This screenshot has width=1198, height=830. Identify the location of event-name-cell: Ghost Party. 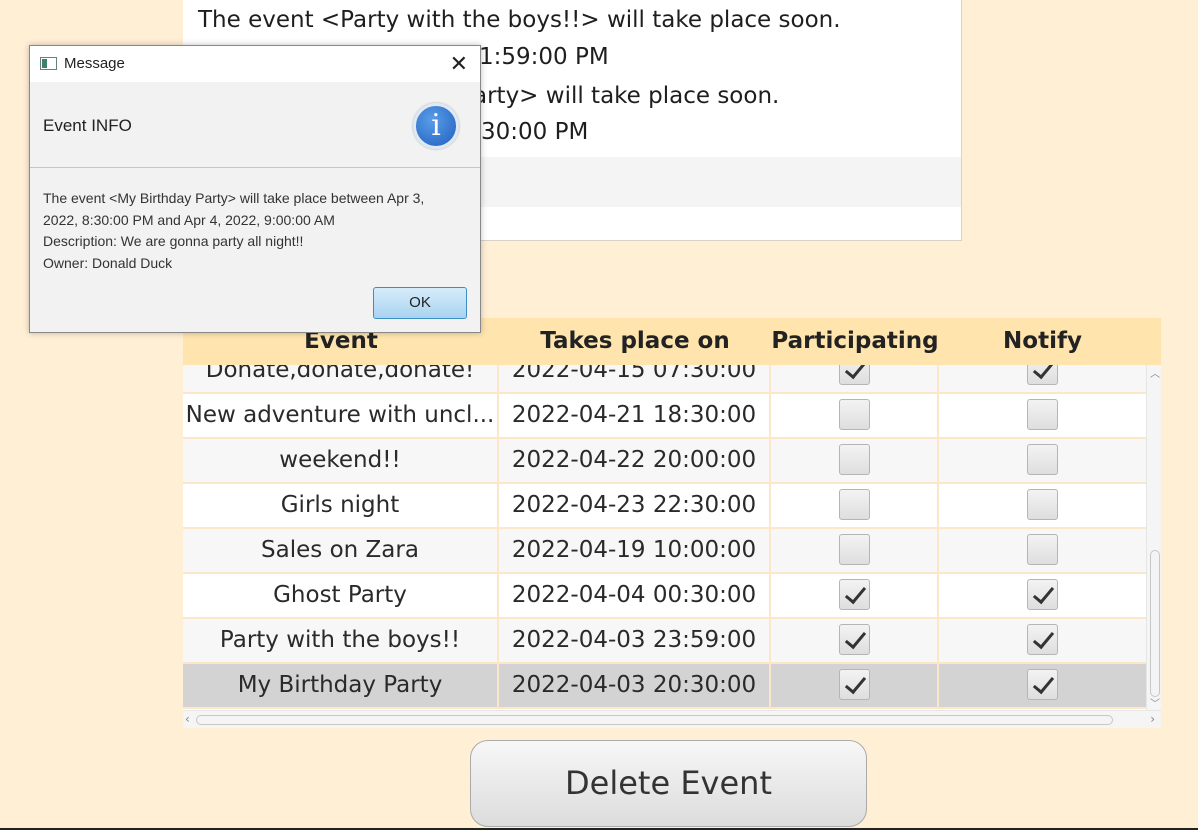
(341, 595).